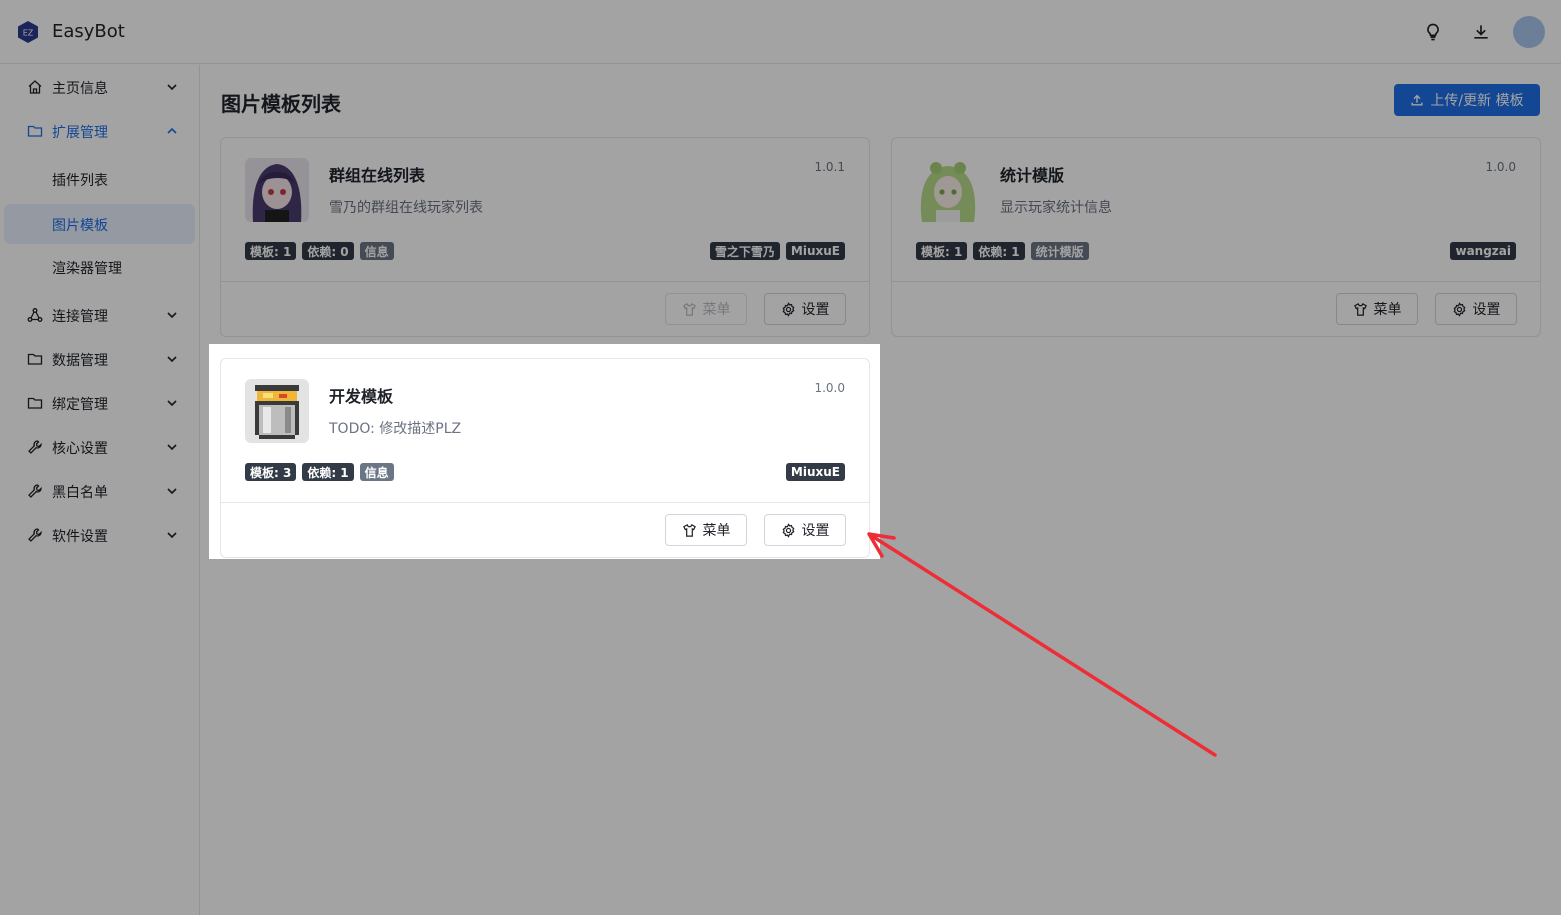 The width and height of the screenshot is (1561, 915). What do you see at coordinates (545, 502) in the screenshot?
I see `card-divider` at bounding box center [545, 502].